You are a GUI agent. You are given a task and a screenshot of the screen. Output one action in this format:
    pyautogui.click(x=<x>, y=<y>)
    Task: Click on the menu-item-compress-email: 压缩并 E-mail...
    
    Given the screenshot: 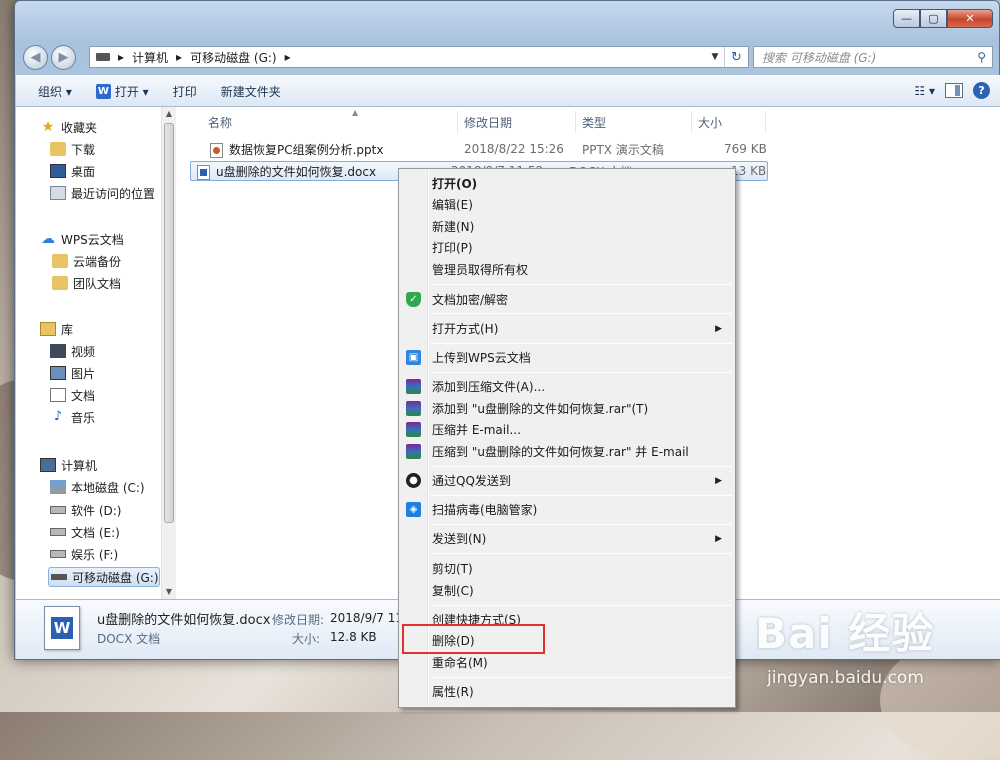 What is the action you would take?
    pyautogui.click(x=567, y=429)
    